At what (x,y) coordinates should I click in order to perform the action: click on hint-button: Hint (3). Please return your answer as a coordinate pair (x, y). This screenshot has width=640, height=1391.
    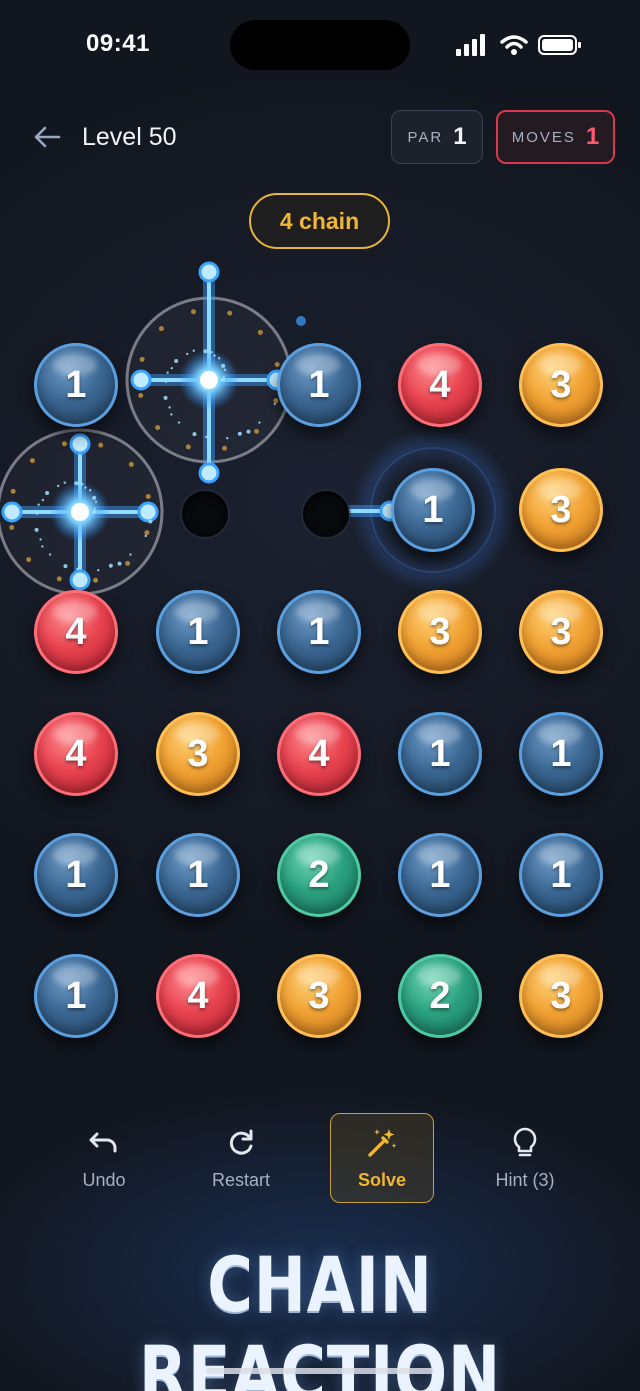
    Looking at the image, I should click on (525, 1158).